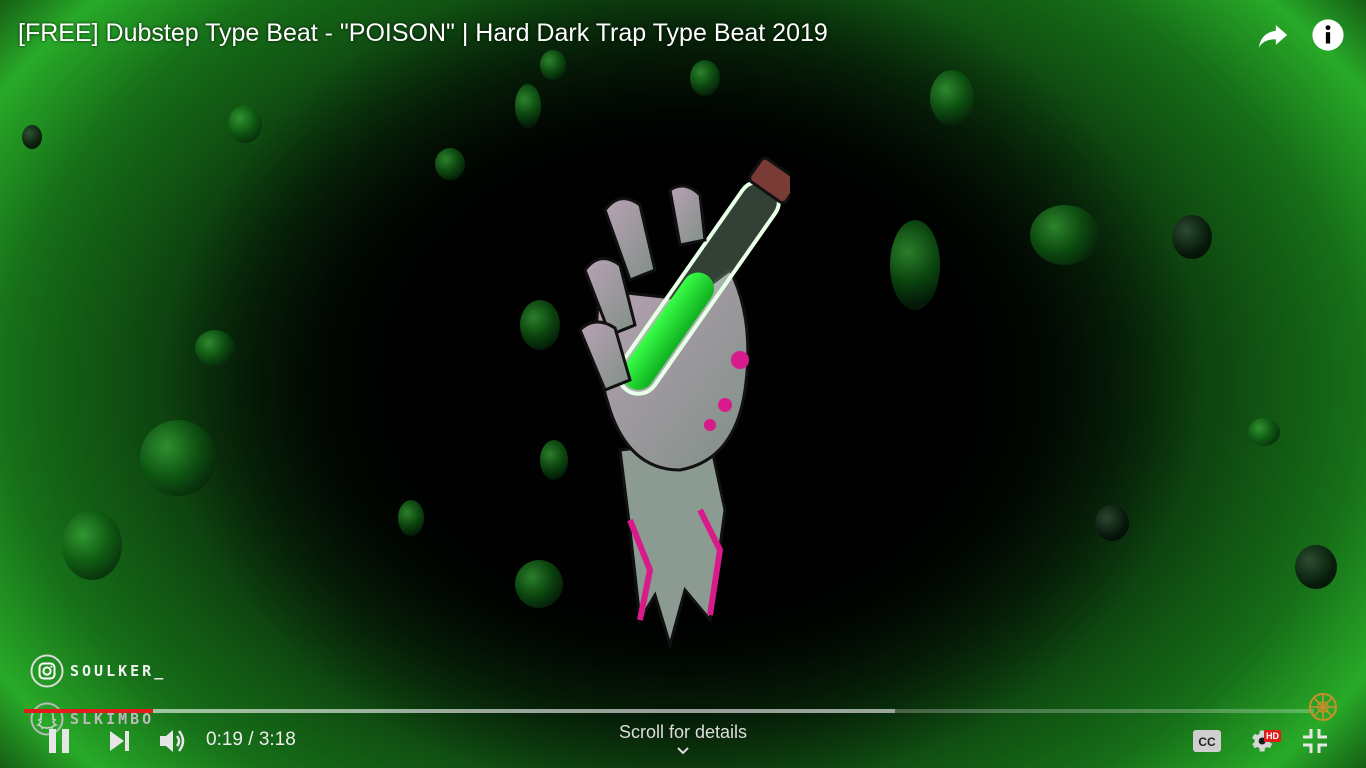  What do you see at coordinates (1323, 707) in the screenshot?
I see `channel-watermark-logo` at bounding box center [1323, 707].